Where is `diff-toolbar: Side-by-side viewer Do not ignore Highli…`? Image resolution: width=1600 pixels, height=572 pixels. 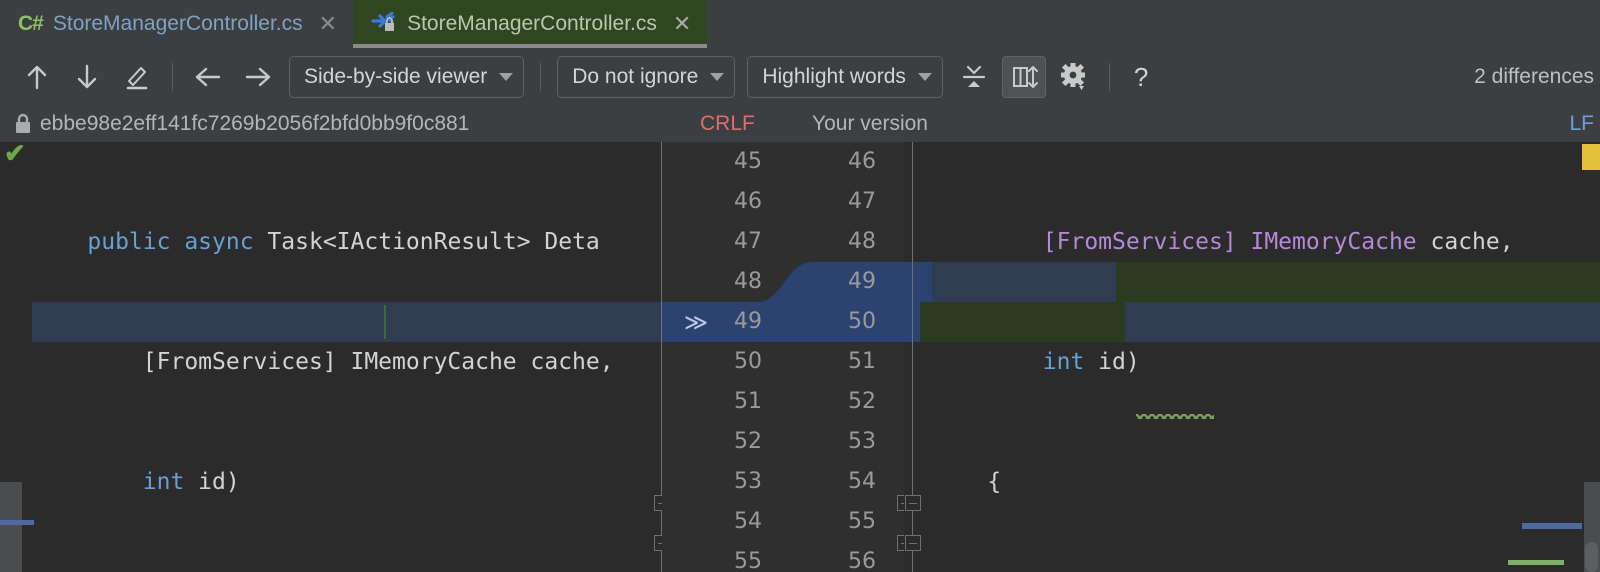 diff-toolbar: Side-by-side viewer Do not ignore Highli… is located at coordinates (800, 77).